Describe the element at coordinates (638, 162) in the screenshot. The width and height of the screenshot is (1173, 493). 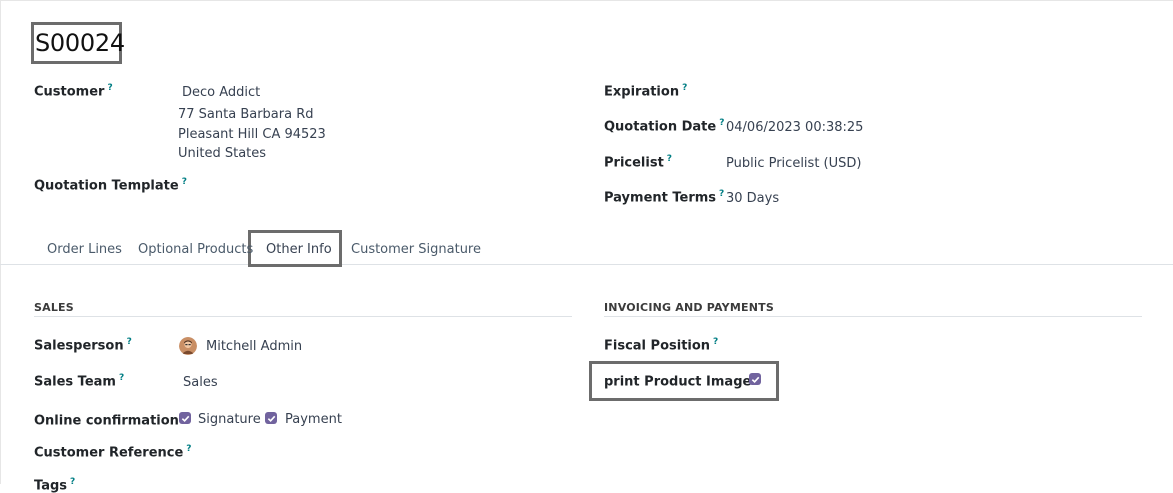
I see `pricelist-label: Pricelist?` at that location.